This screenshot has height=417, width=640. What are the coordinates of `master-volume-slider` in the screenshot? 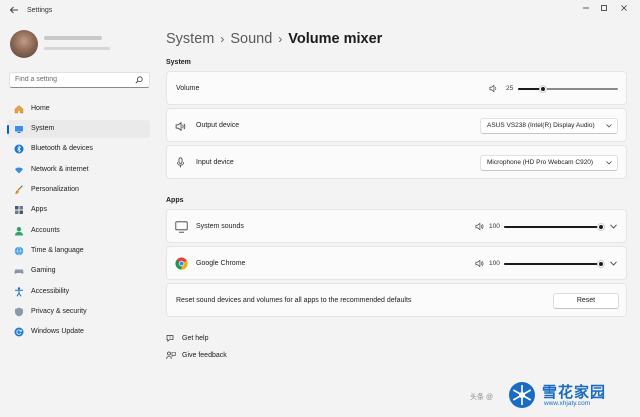 It's located at (568, 89).